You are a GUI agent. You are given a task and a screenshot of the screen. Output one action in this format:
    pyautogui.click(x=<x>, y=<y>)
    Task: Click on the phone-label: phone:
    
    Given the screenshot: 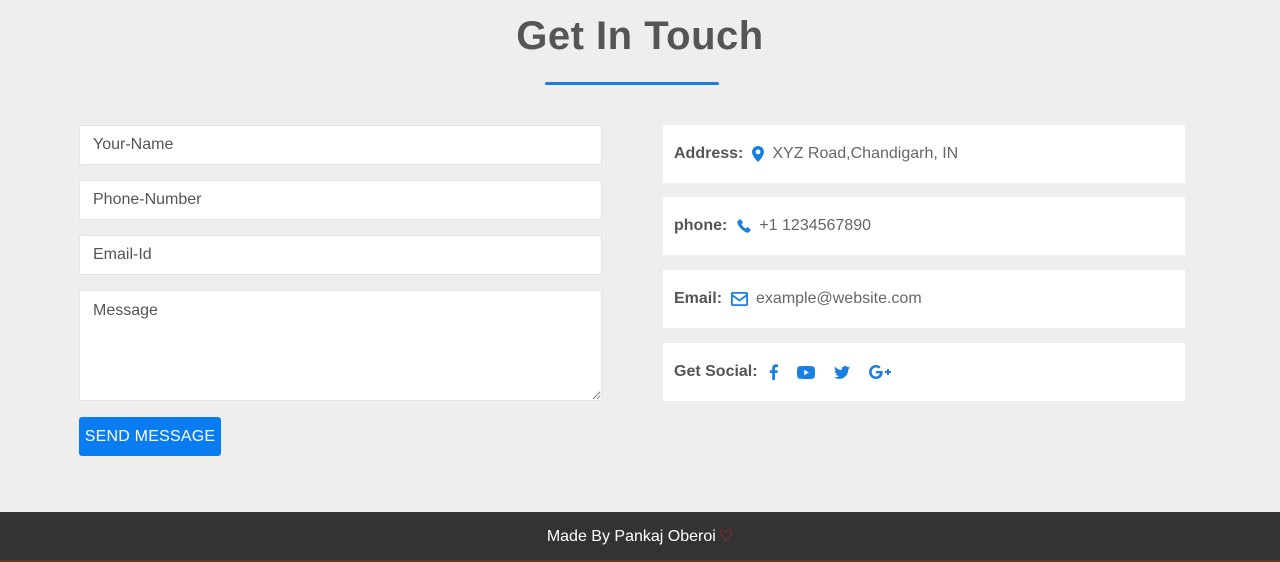 What is the action you would take?
    pyautogui.click(x=701, y=225)
    